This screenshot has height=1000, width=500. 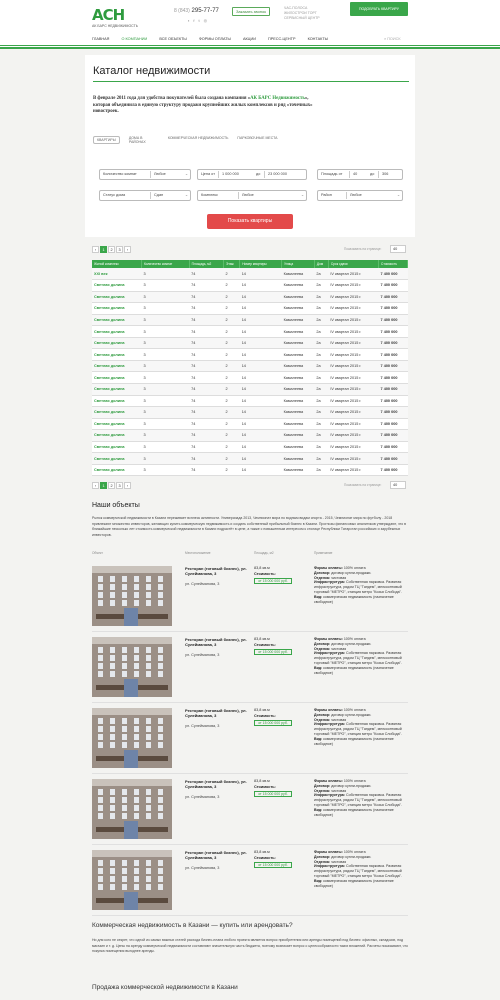 What do you see at coordinates (145, 195) in the screenshot?
I see `status-select: Статус дома Сдан ⌄` at bounding box center [145, 195].